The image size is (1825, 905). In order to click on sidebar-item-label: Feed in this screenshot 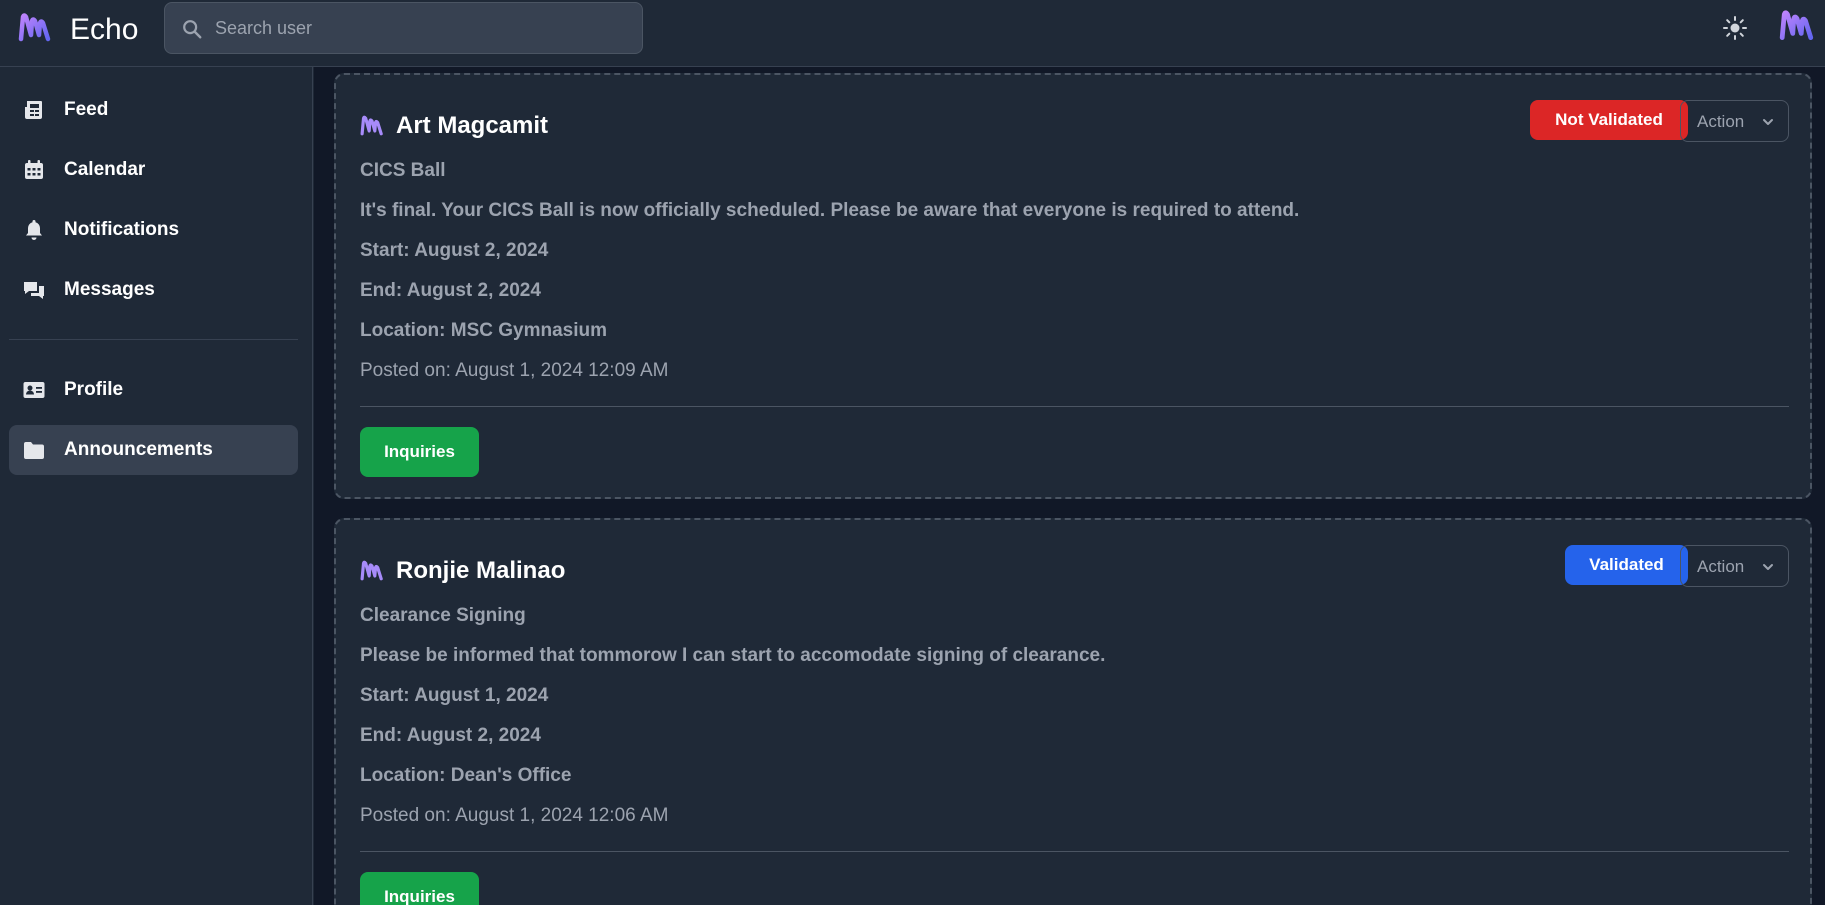, I will do `click(86, 109)`.